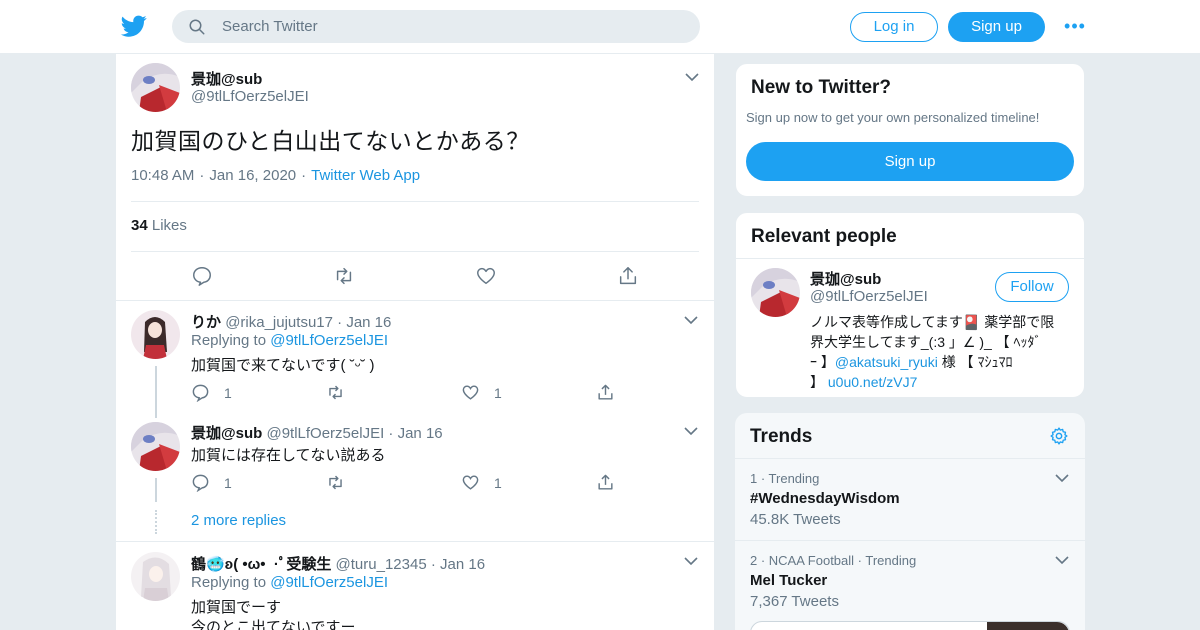 The image size is (1200, 630). Describe the element at coordinates (206, 322) in the screenshot. I see `reply-author-name: りか` at that location.